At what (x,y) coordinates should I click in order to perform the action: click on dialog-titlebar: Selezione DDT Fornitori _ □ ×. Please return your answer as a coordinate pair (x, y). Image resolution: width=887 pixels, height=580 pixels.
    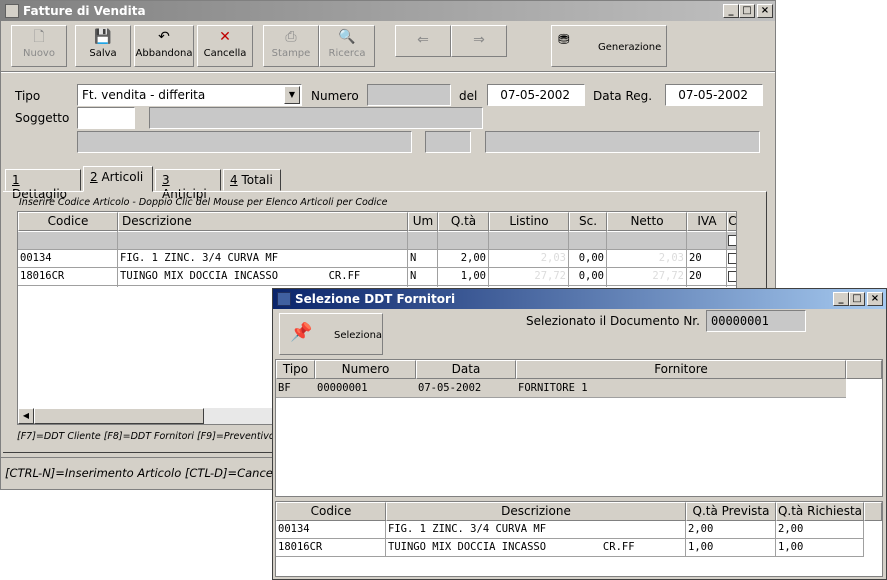
    Looking at the image, I should click on (579, 299).